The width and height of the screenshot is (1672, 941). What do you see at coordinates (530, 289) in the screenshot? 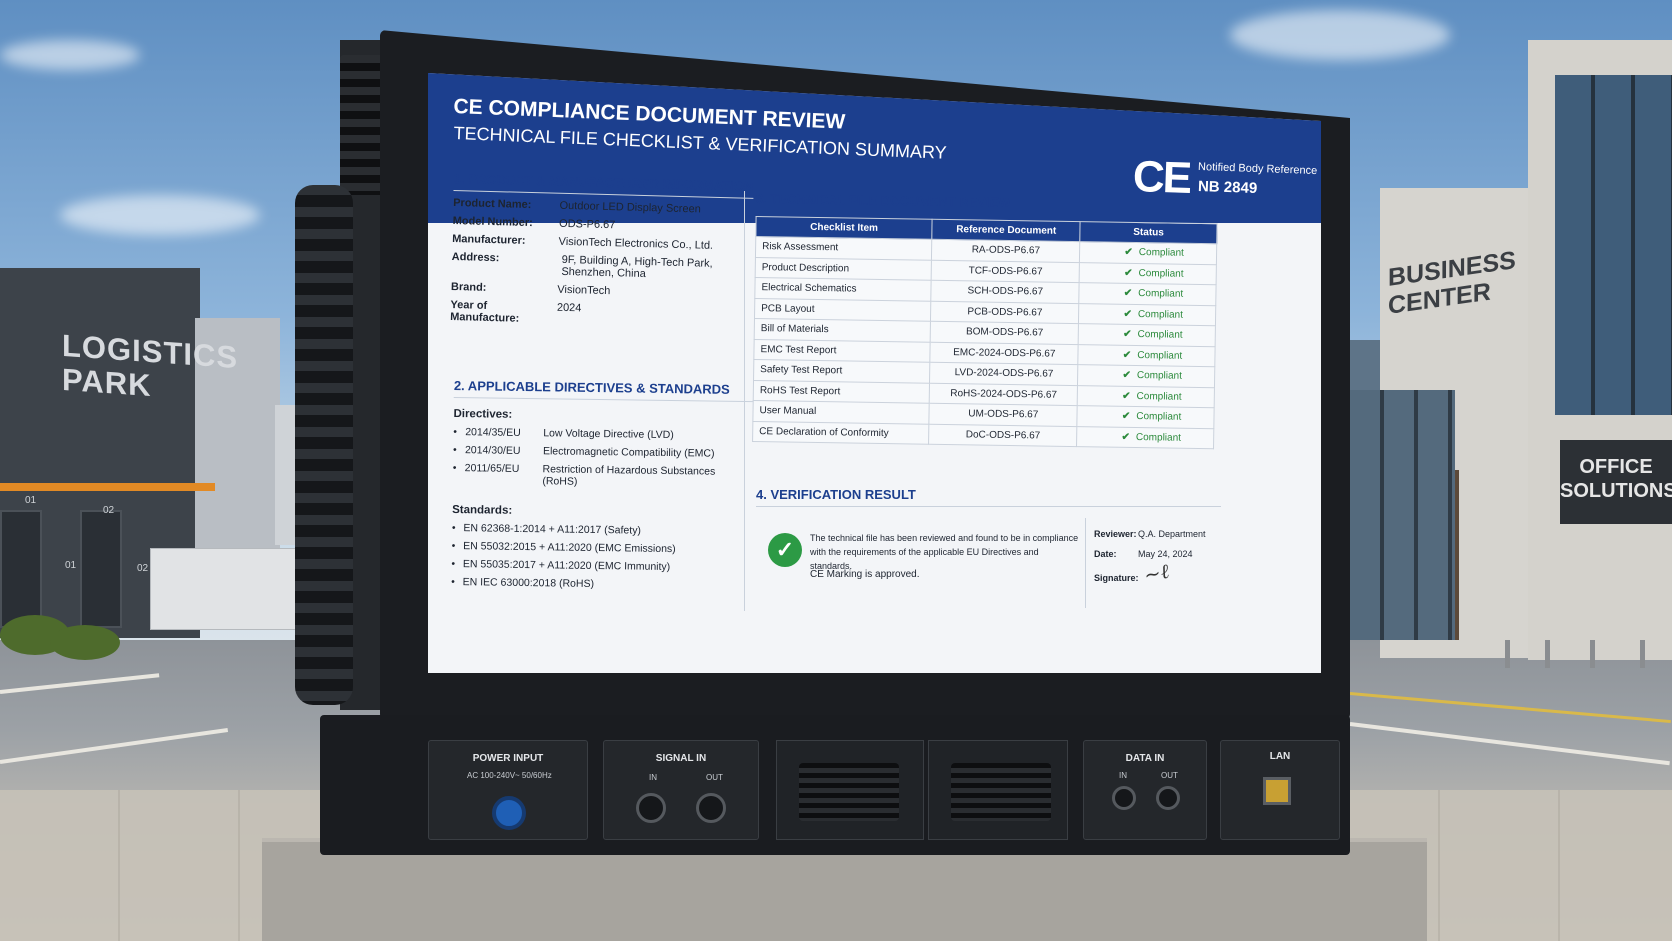
I see `field-row: Brand: VisionTech` at bounding box center [530, 289].